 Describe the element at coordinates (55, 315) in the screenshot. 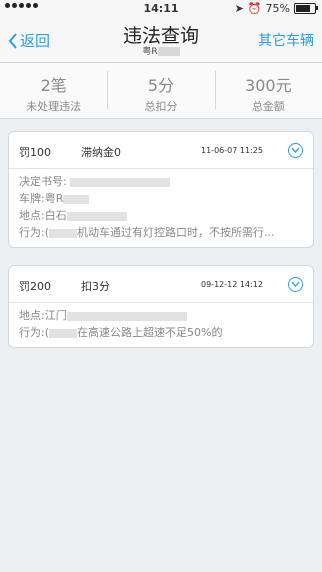

I see `location-prefix: 江门` at that location.